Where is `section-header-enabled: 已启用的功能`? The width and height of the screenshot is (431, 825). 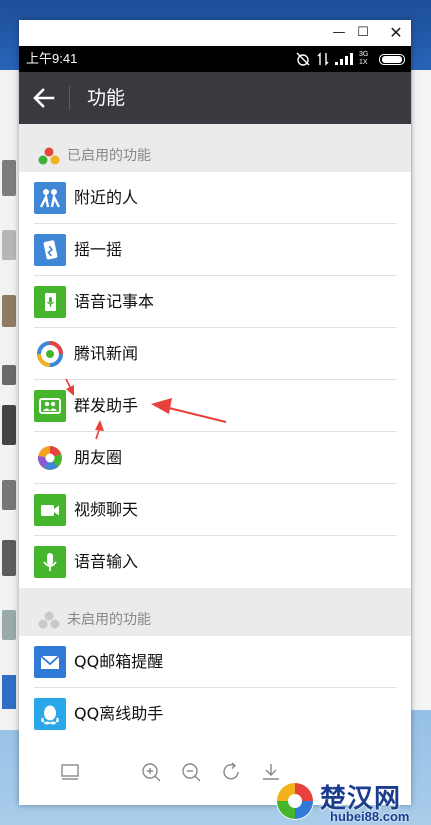
section-header-enabled: 已启用的功能 is located at coordinates (215, 148).